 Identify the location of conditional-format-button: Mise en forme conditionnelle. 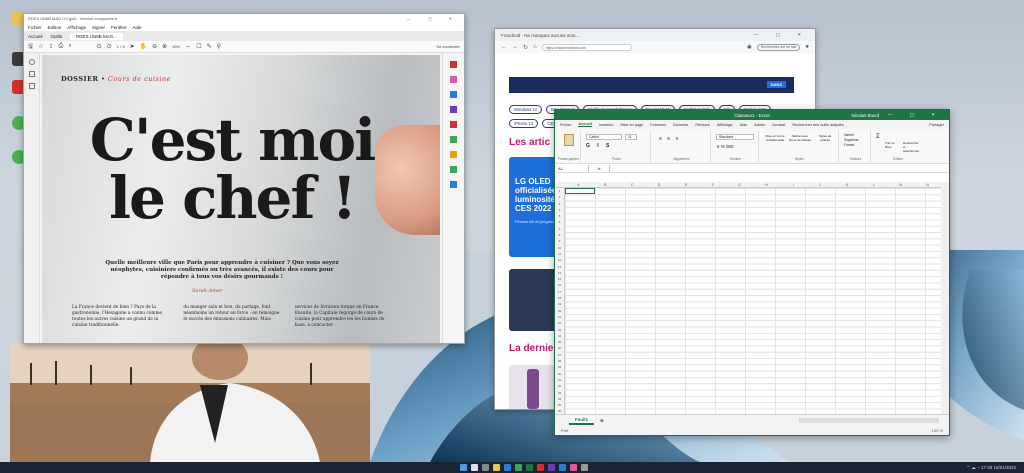
(775, 138).